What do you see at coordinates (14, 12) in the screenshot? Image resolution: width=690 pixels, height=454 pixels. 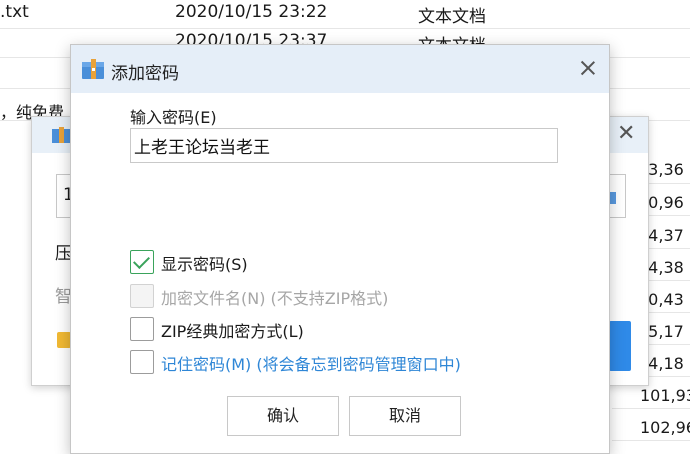 I see `file-name: .txt` at bounding box center [14, 12].